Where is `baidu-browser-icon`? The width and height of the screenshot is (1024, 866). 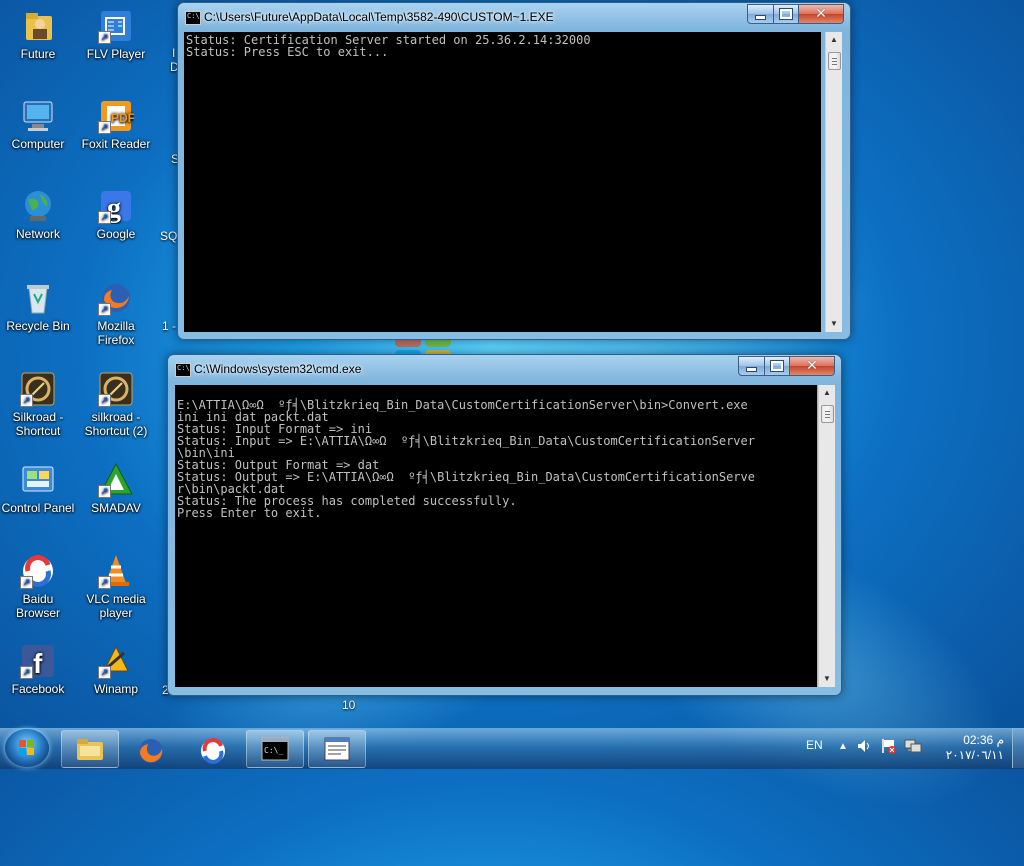
baidu-browser-icon is located at coordinates (213, 750).